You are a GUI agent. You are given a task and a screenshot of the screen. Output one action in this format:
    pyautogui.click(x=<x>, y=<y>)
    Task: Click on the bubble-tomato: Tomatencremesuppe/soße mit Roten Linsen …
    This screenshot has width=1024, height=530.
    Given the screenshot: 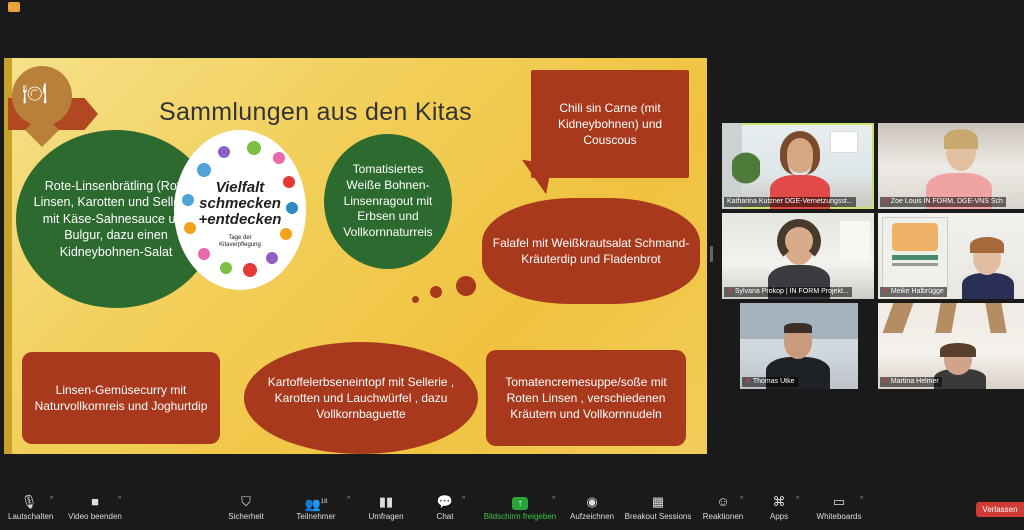 What is the action you would take?
    pyautogui.click(x=586, y=398)
    